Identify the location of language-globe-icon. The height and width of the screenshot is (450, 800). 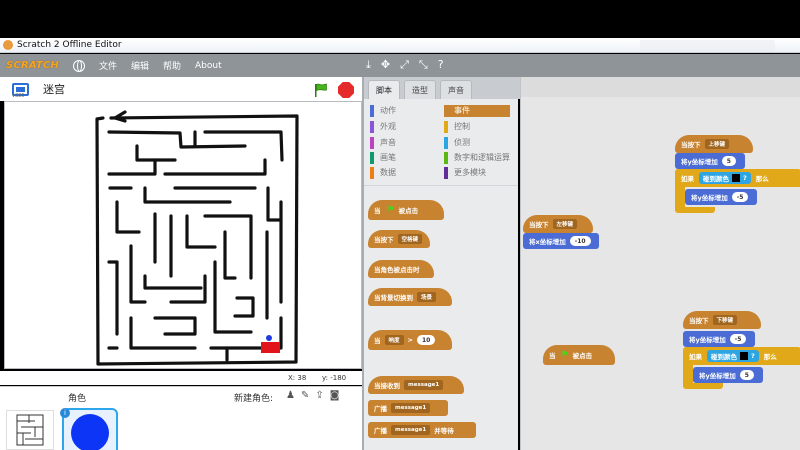
(78, 65).